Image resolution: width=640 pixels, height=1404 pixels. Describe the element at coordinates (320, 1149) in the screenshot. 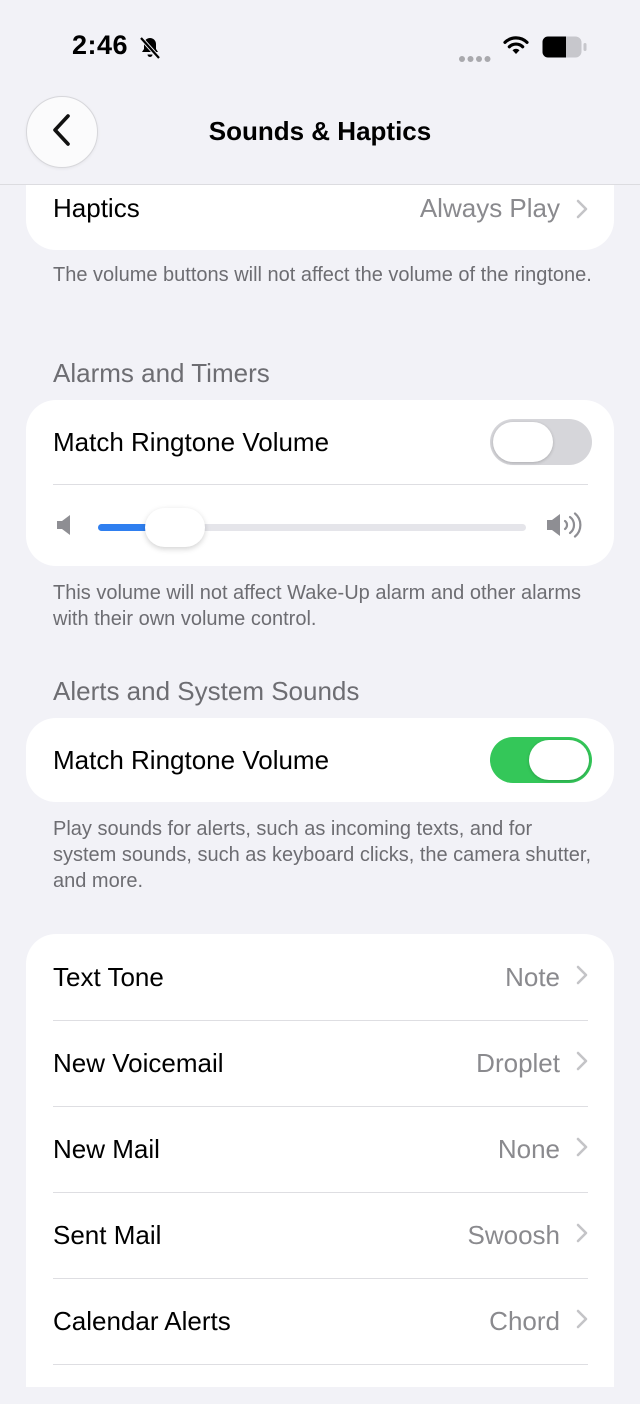

I see `tone-row-new-mail: New Mail None` at that location.